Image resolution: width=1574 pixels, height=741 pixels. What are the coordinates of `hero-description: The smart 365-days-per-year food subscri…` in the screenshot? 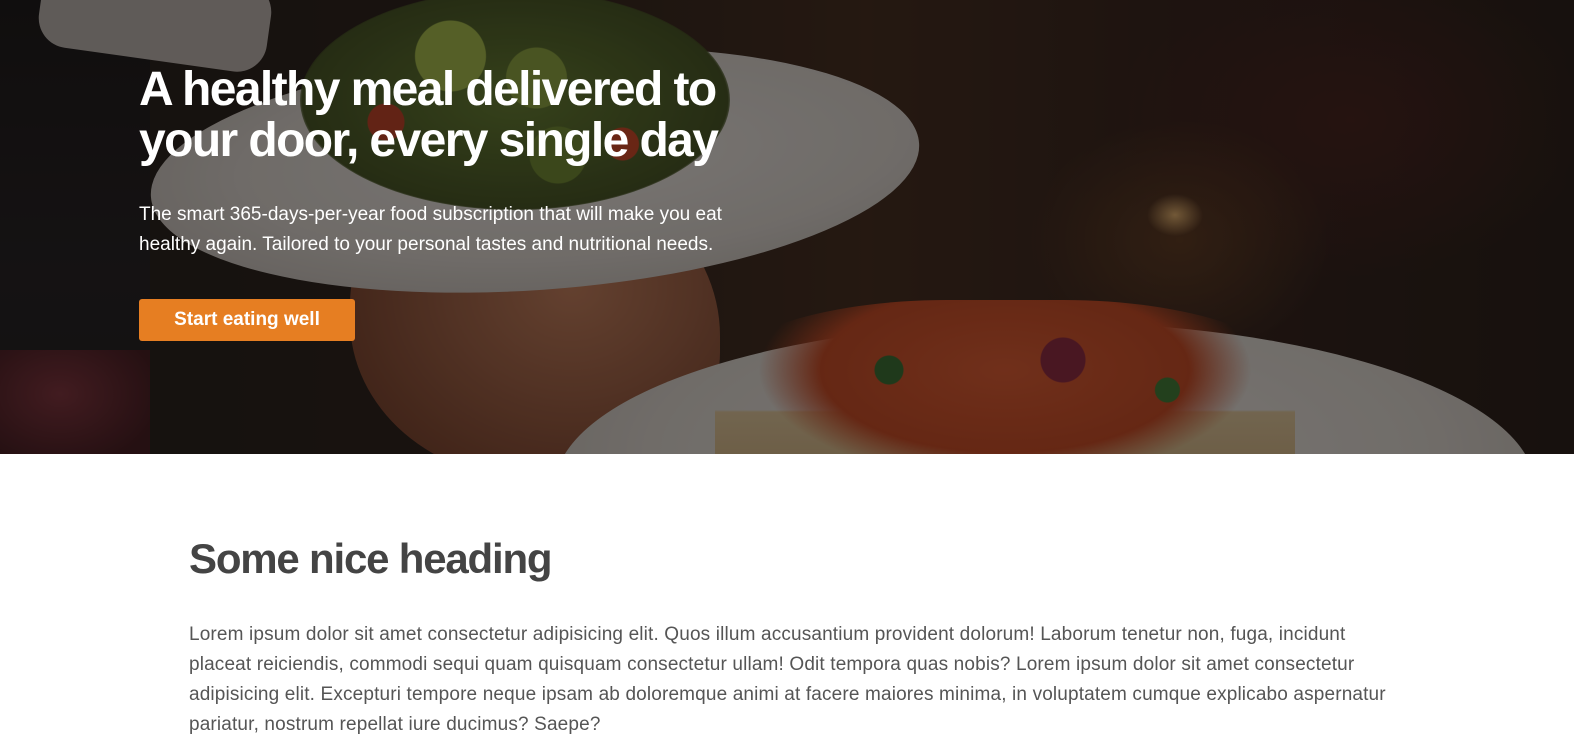 It's located at (430, 229).